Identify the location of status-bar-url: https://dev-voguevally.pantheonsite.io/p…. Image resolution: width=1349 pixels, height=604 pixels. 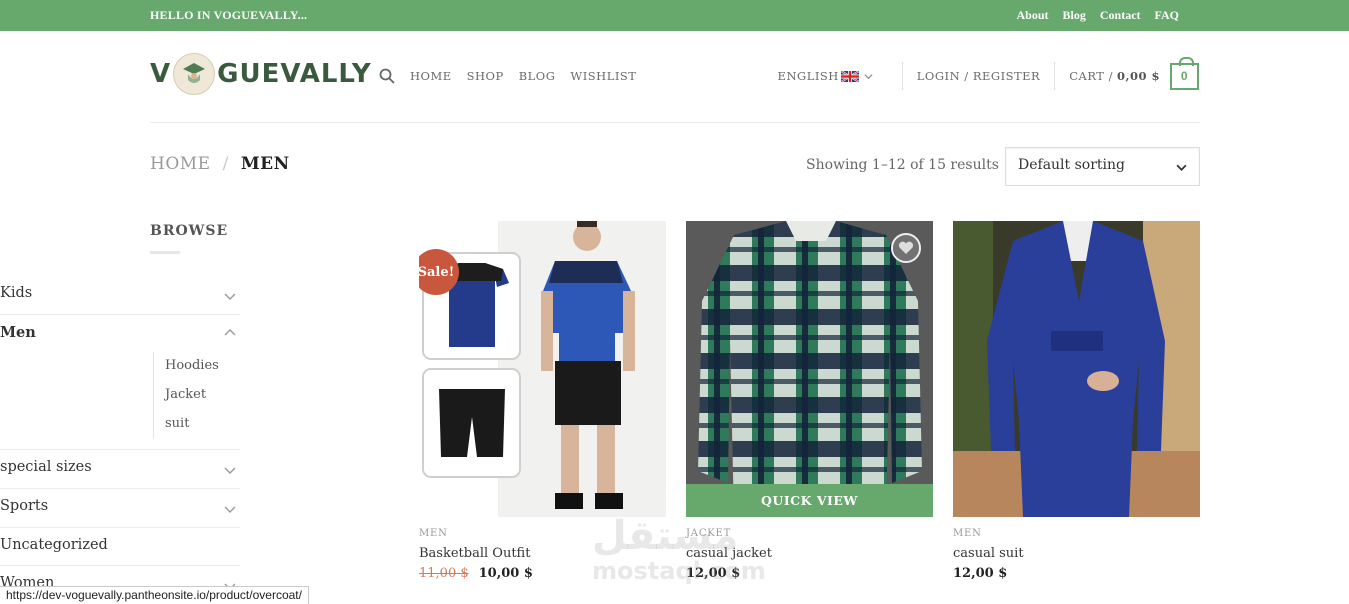
(154, 595).